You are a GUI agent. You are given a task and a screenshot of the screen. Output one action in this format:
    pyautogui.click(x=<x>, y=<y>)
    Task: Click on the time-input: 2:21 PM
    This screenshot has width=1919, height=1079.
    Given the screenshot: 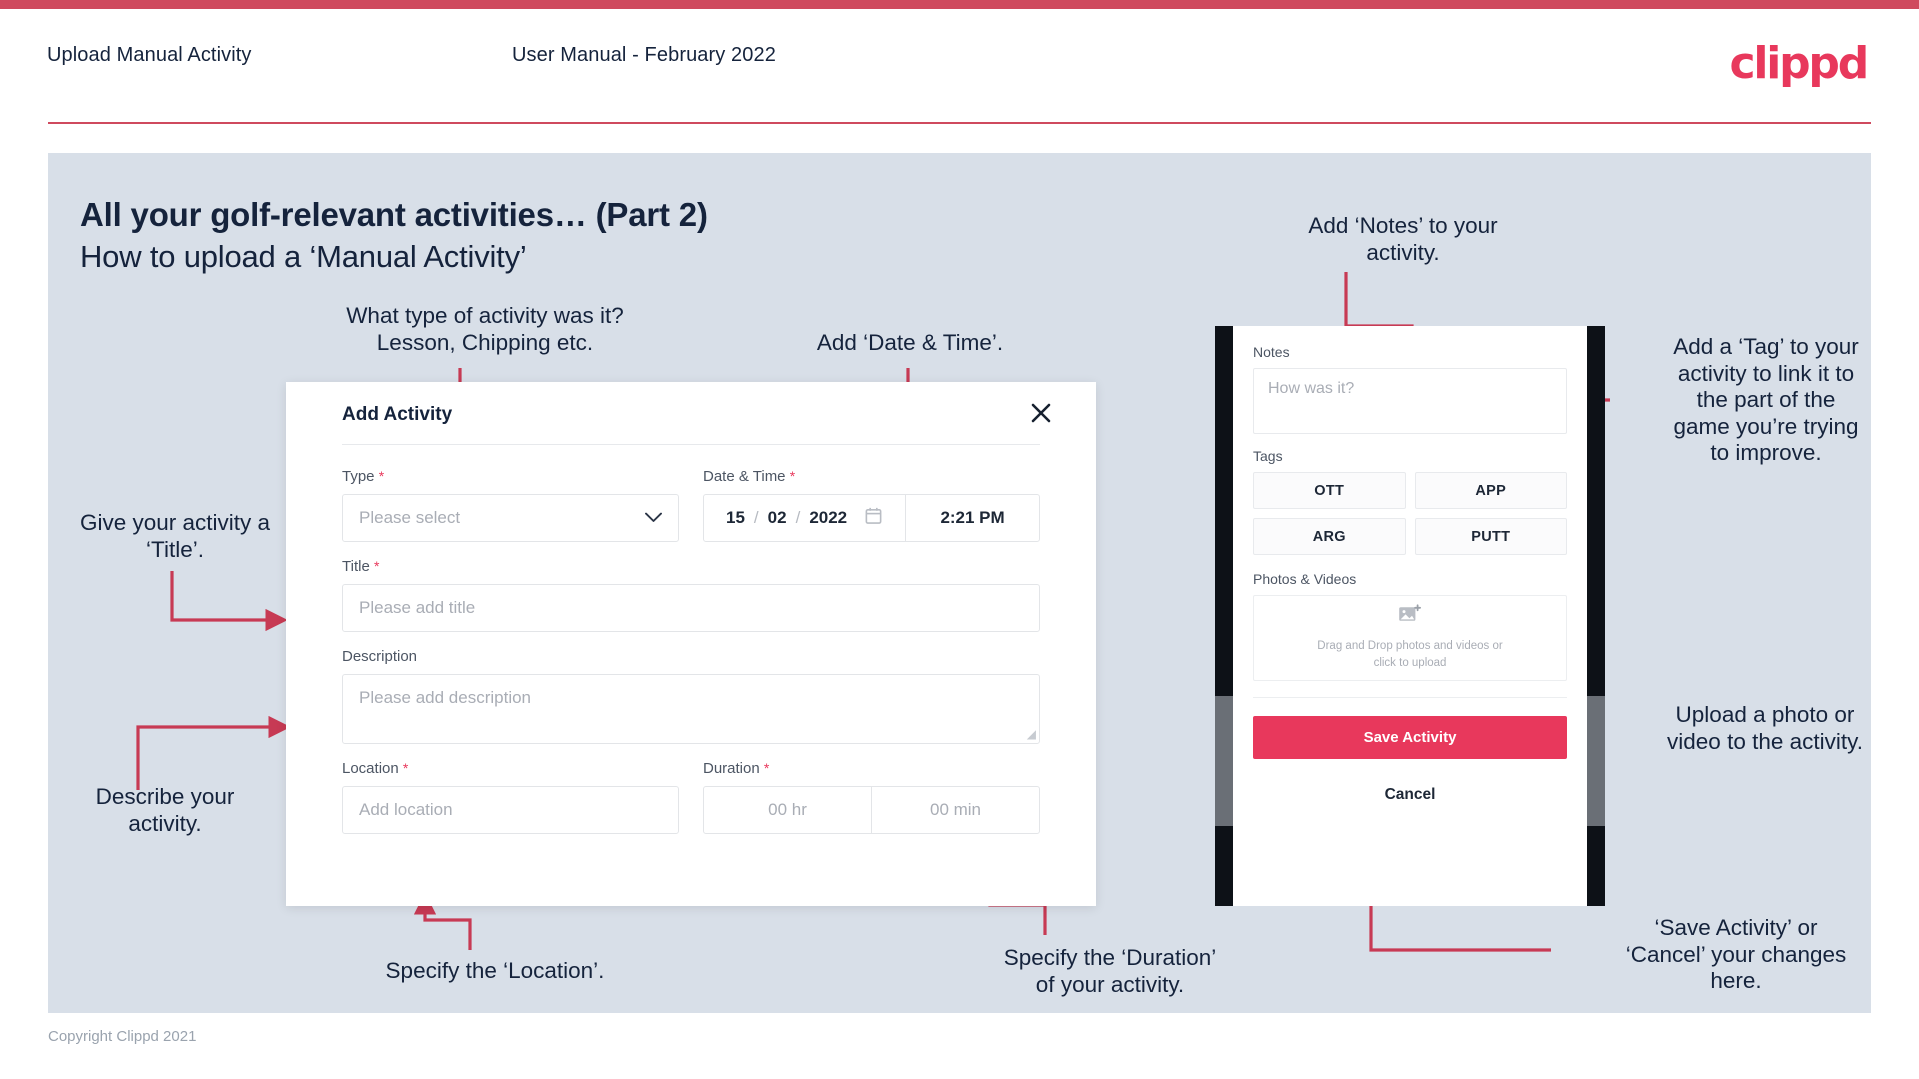 What is the action you would take?
    pyautogui.click(x=972, y=518)
    